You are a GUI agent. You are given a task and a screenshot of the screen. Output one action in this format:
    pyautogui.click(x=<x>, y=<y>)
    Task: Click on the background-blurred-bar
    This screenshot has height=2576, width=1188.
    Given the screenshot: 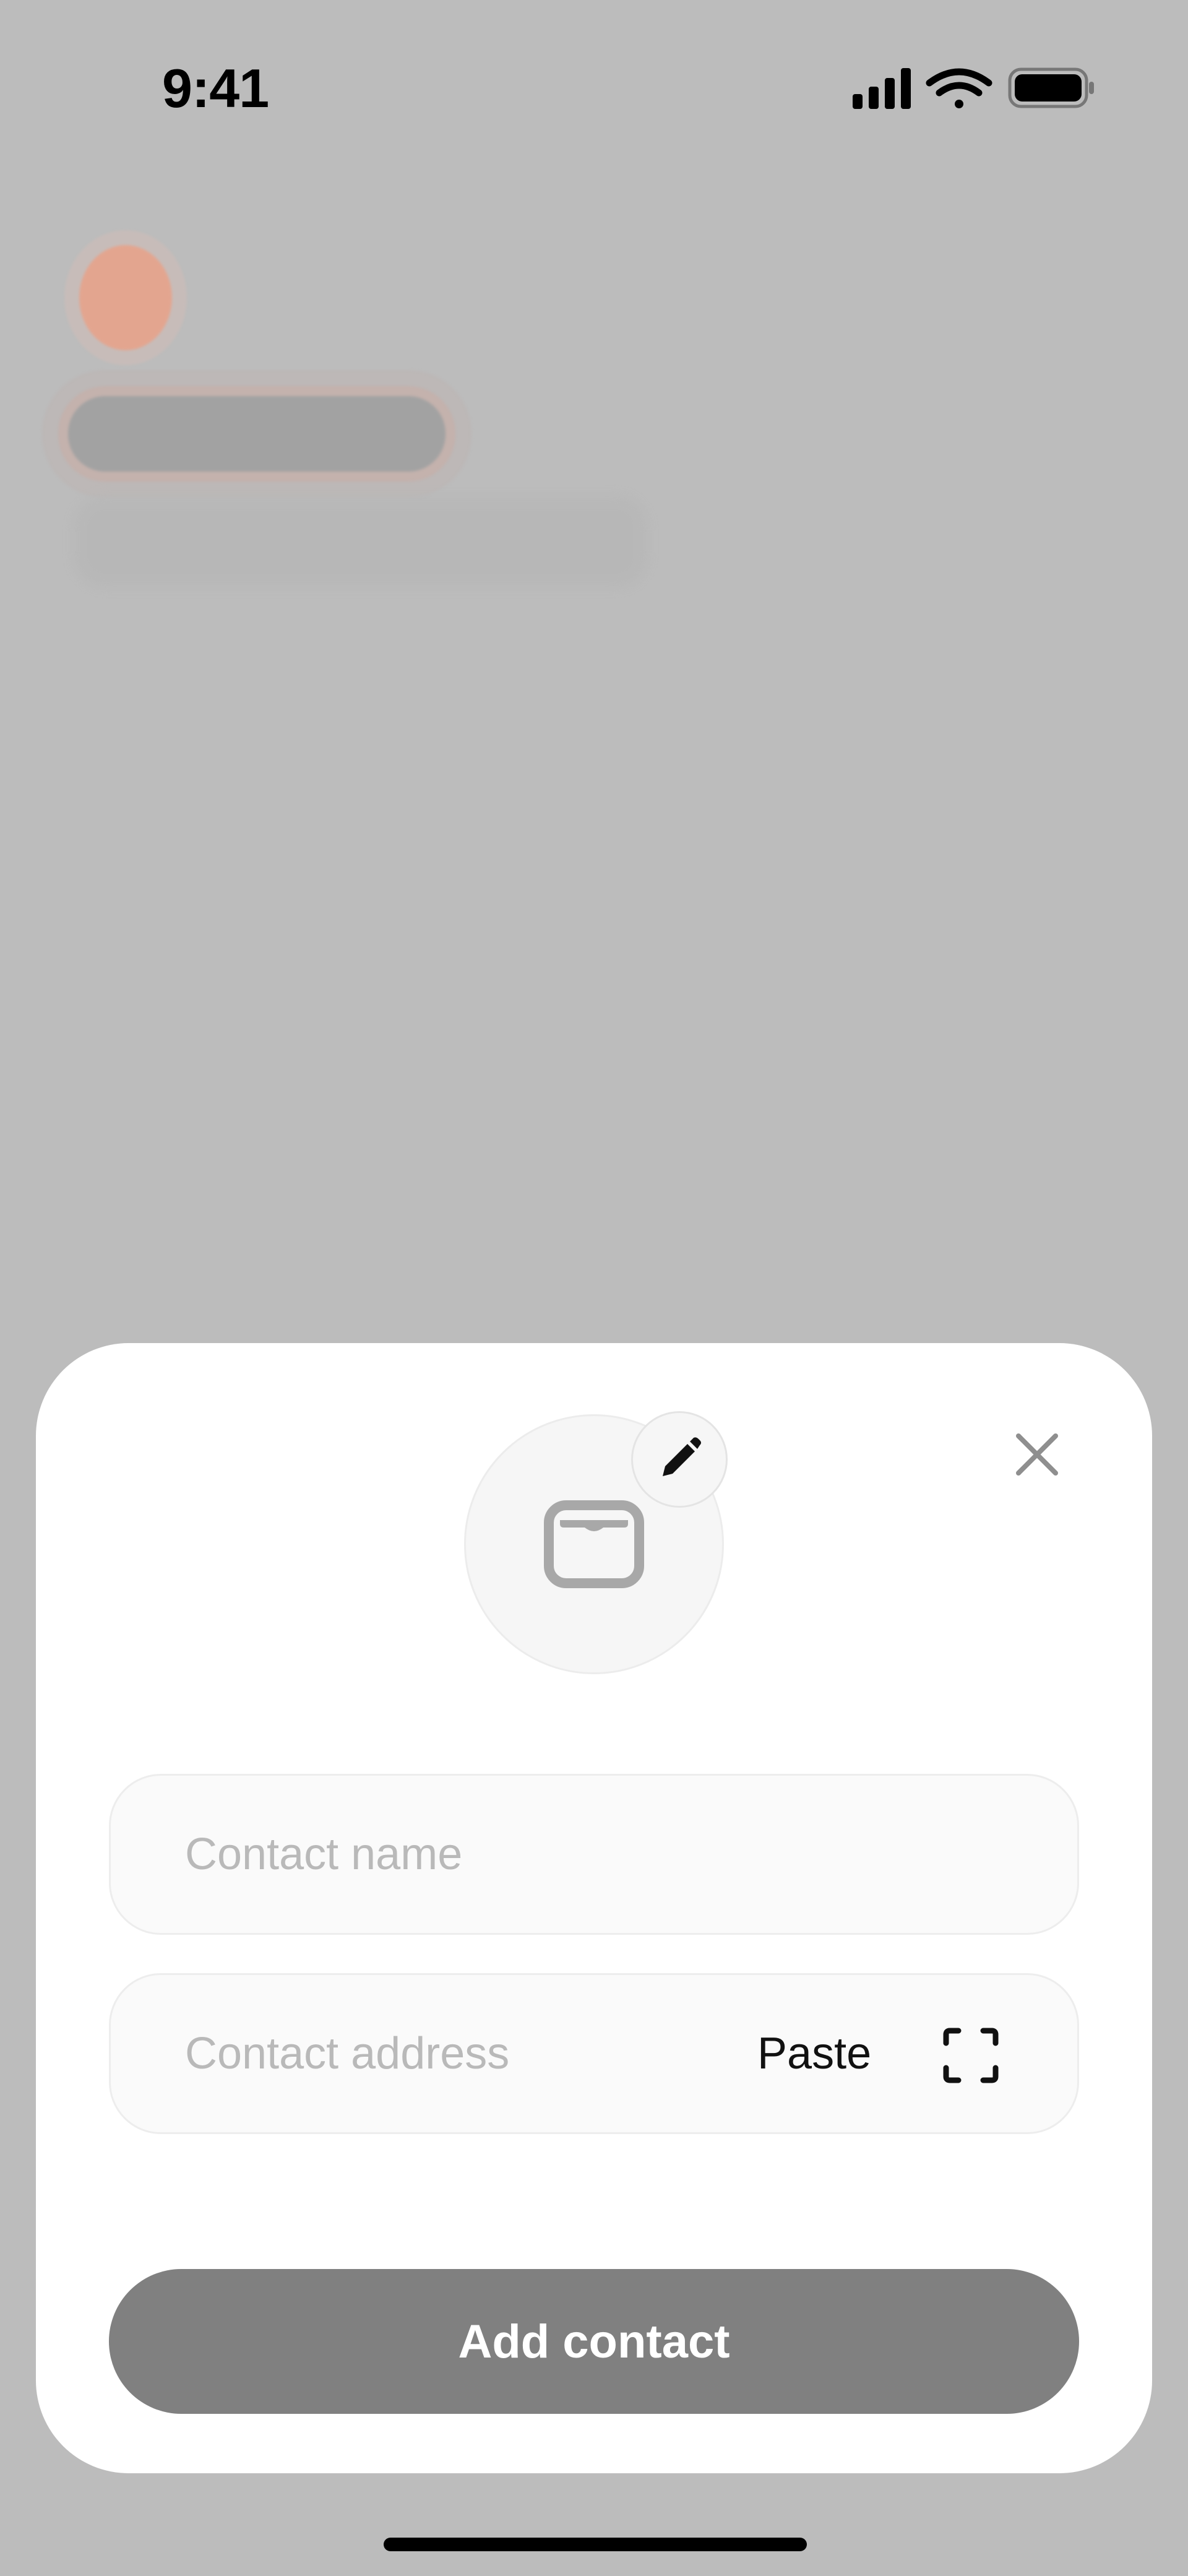 What is the action you would take?
    pyautogui.click(x=257, y=434)
    